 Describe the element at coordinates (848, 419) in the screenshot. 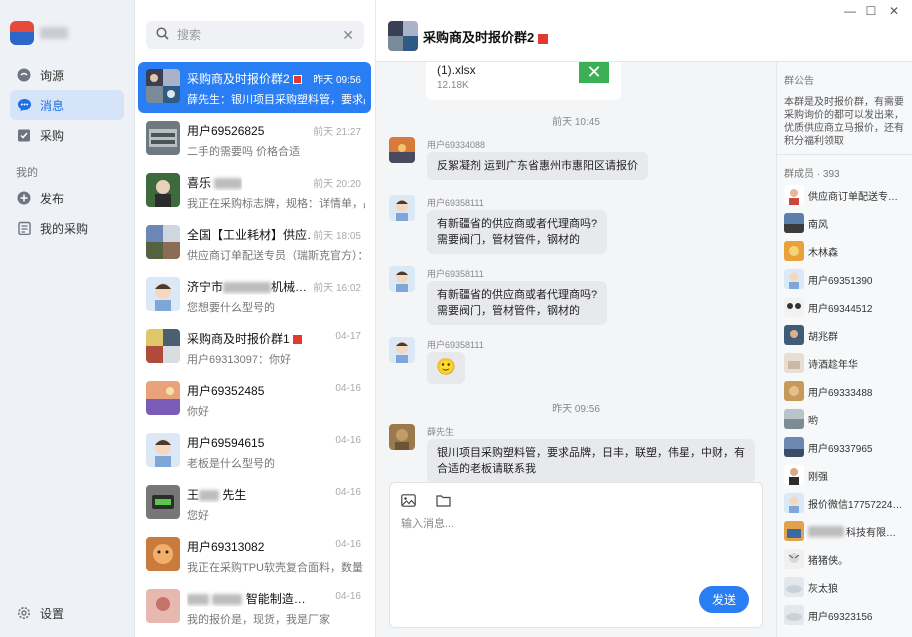

I see `member-item: 哟` at that location.